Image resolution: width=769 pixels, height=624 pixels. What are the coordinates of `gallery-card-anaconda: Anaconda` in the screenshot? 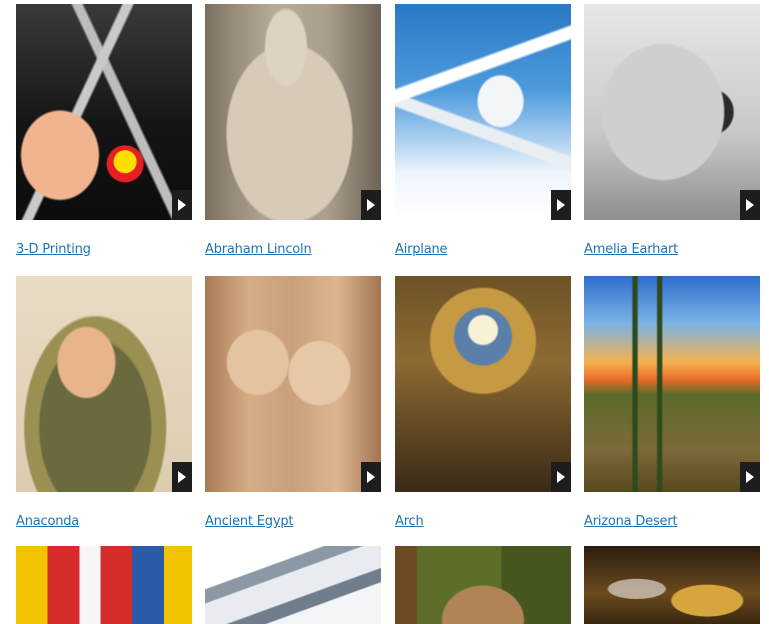 It's located at (104, 402).